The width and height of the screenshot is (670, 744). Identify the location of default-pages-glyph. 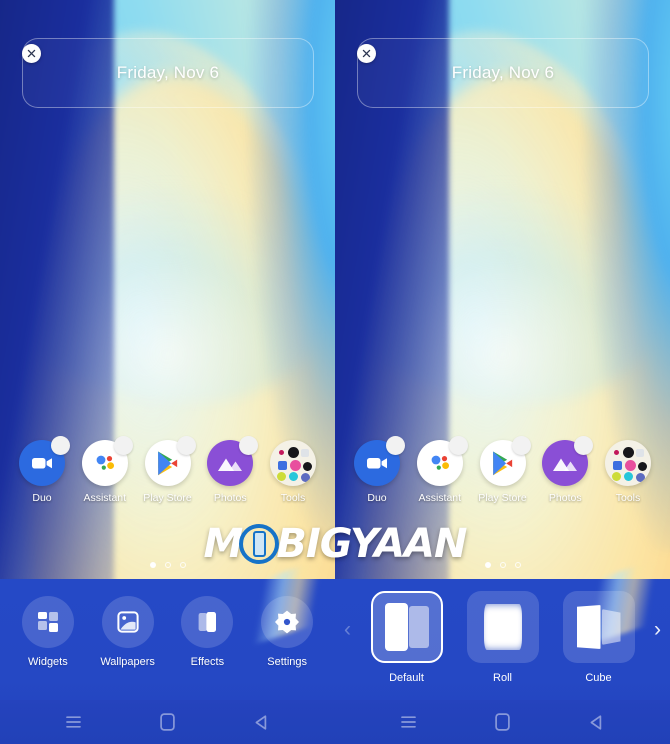
(406, 627).